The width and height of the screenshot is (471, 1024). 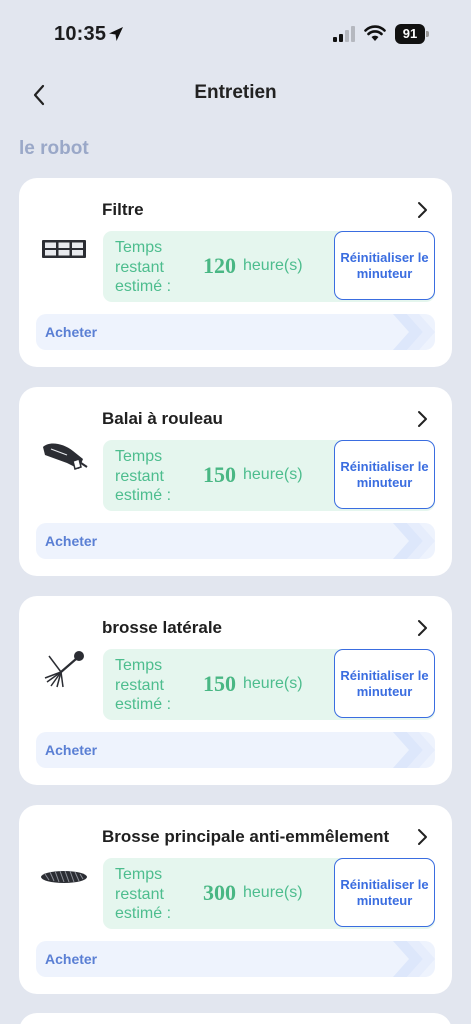 What do you see at coordinates (162, 627) in the screenshot?
I see `card-title: brosse latérale` at bounding box center [162, 627].